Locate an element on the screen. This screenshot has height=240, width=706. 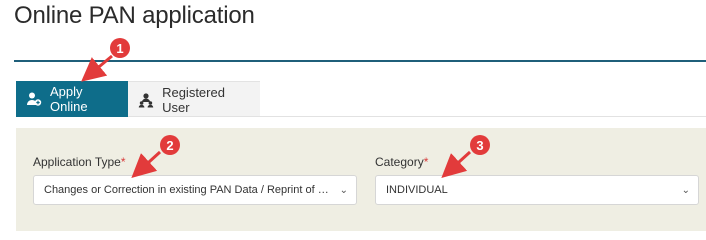
category-label: Category* is located at coordinates (402, 162).